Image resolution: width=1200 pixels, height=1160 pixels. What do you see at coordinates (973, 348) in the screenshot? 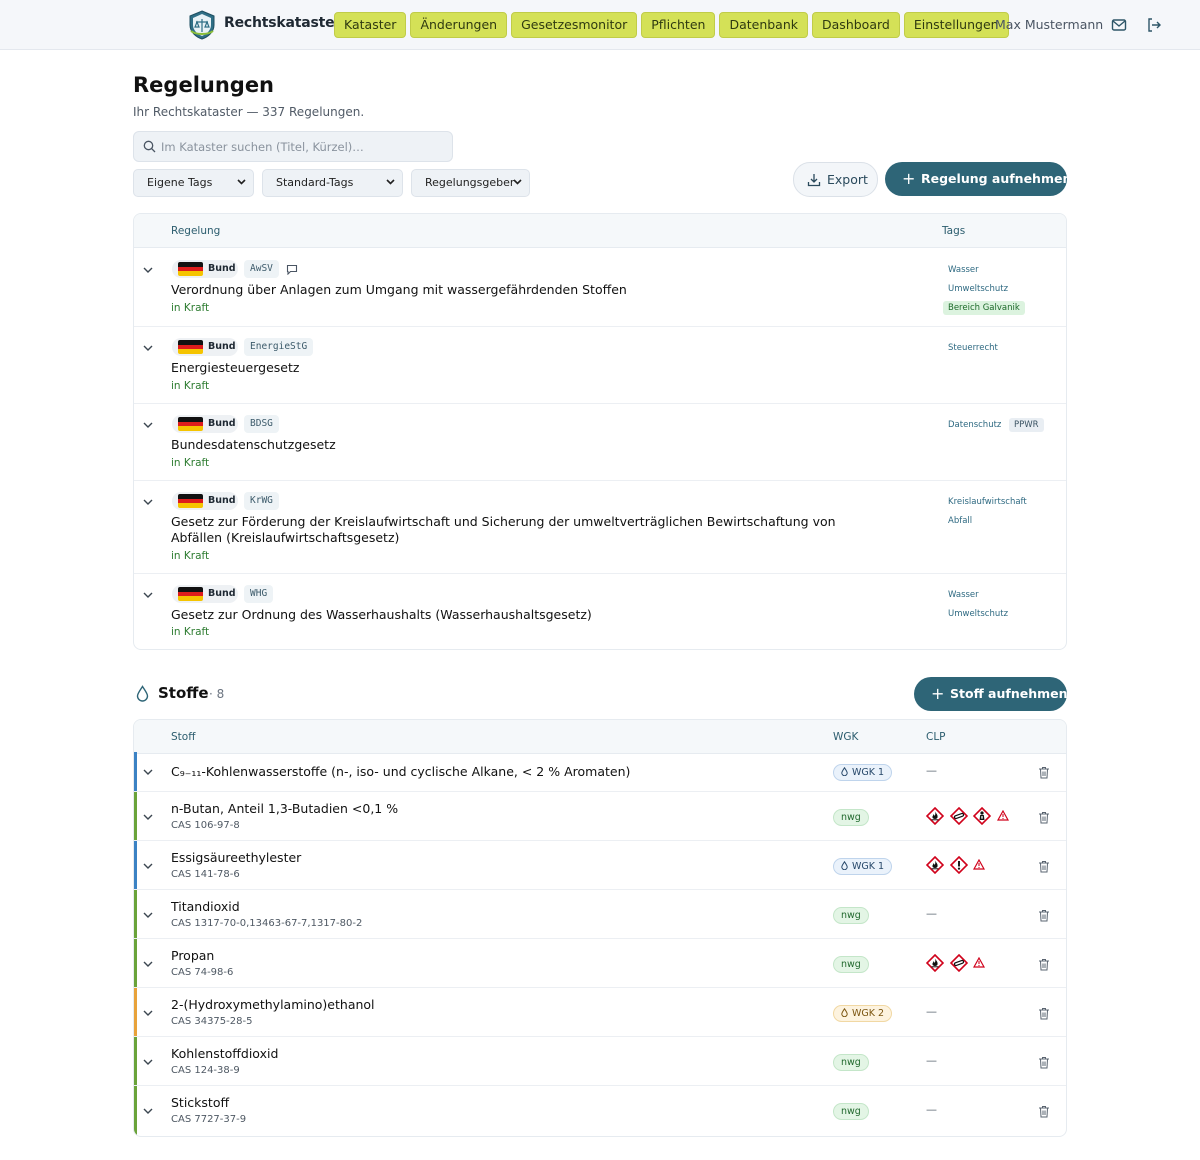
I see `tag: Steuerrecht` at bounding box center [973, 348].